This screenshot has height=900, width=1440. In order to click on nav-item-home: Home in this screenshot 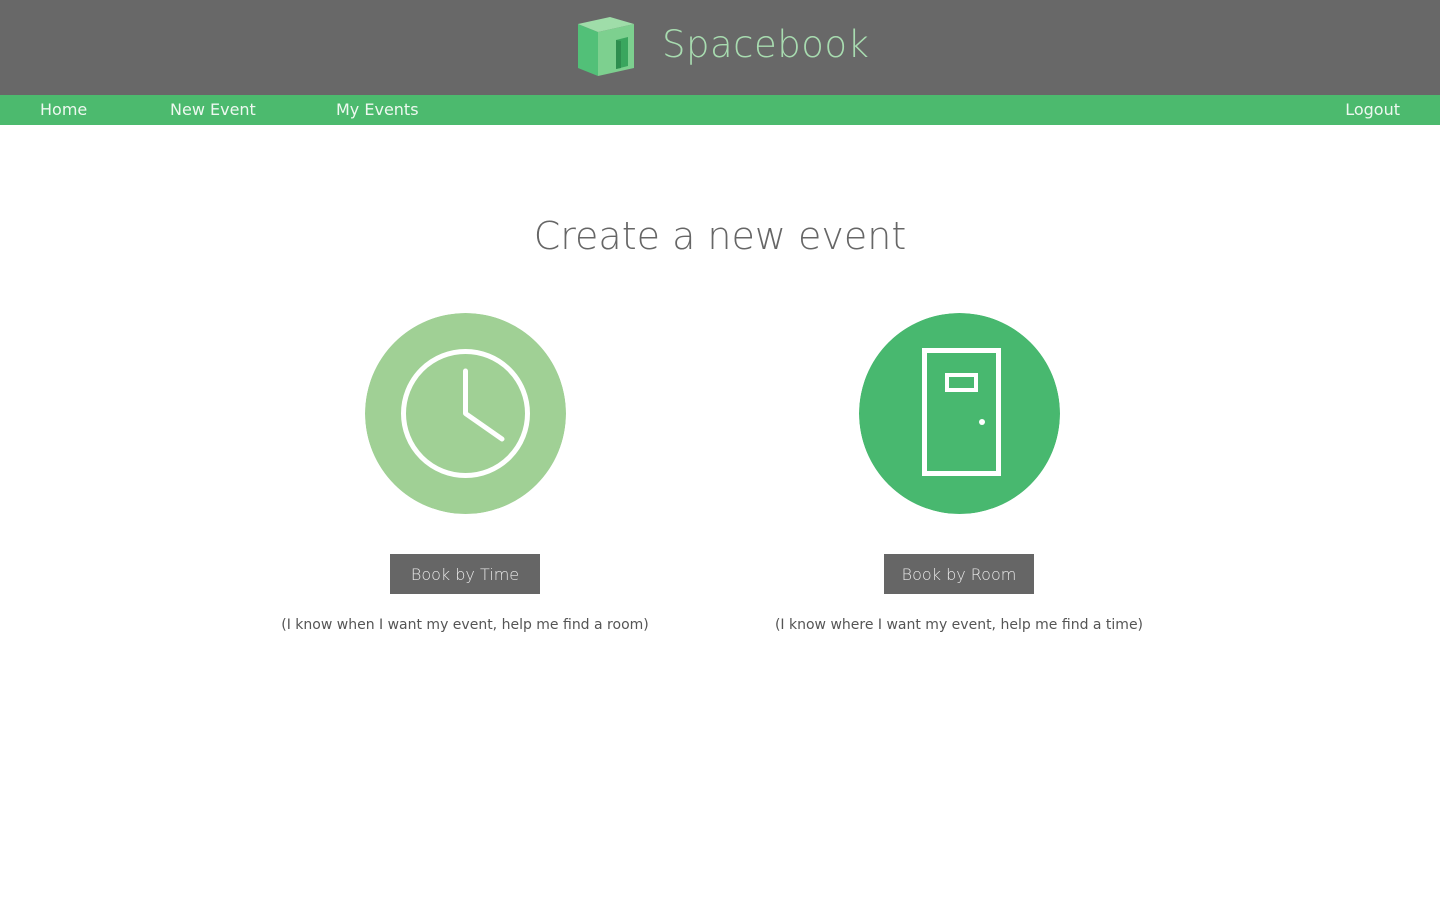, I will do `click(63, 110)`.